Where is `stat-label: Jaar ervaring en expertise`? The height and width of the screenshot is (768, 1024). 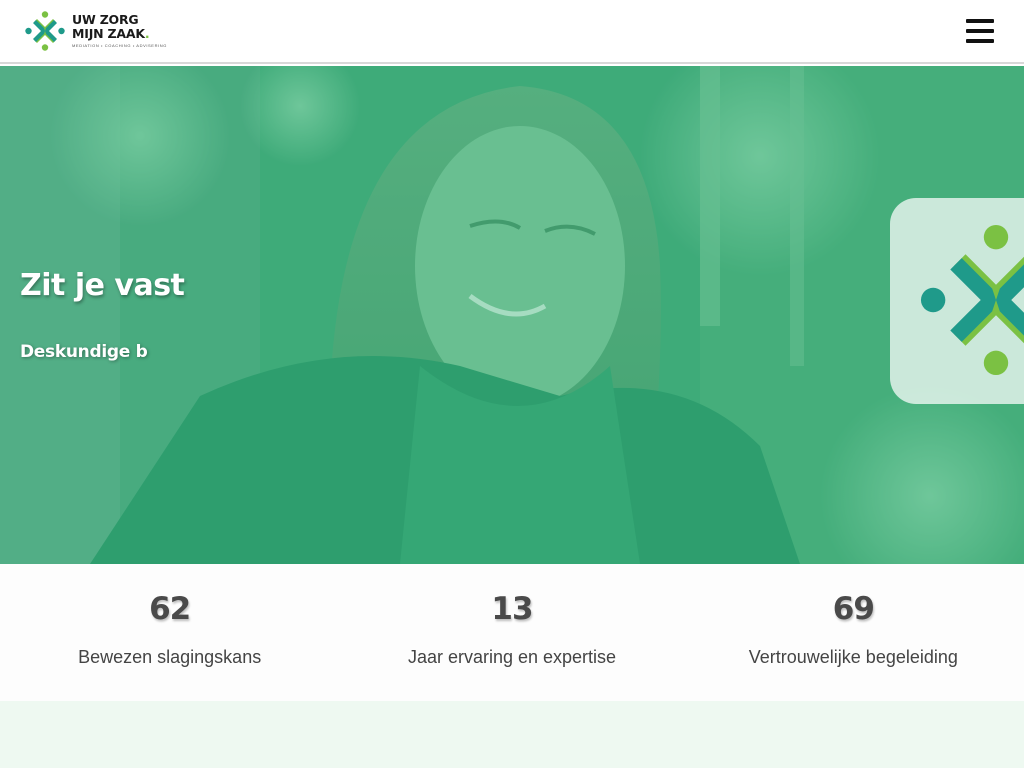 stat-label: Jaar ervaring en expertise is located at coordinates (512, 657).